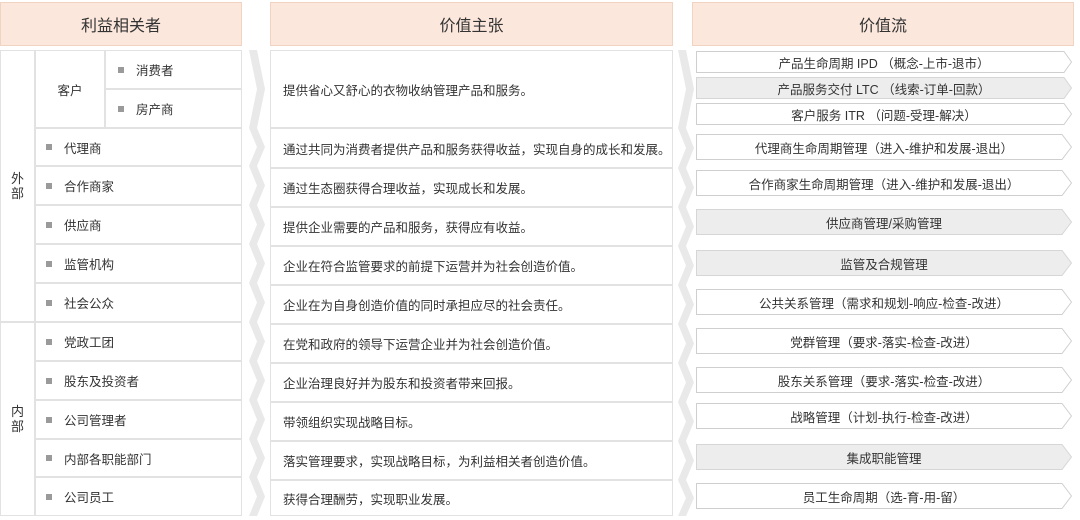 The width and height of the screenshot is (1080, 520). I want to click on value-stream-label: 客户服务 ITR （问题-受理-解决）, so click(884, 115).